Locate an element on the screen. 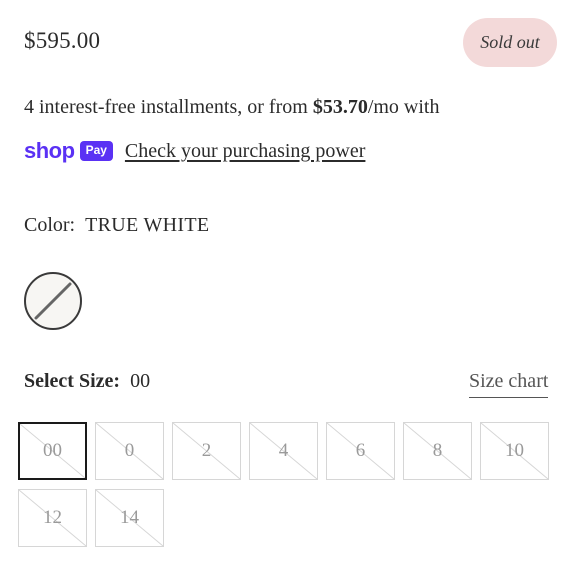 This screenshot has width=580, height=580. size-option-00: 00 is located at coordinates (52, 451).